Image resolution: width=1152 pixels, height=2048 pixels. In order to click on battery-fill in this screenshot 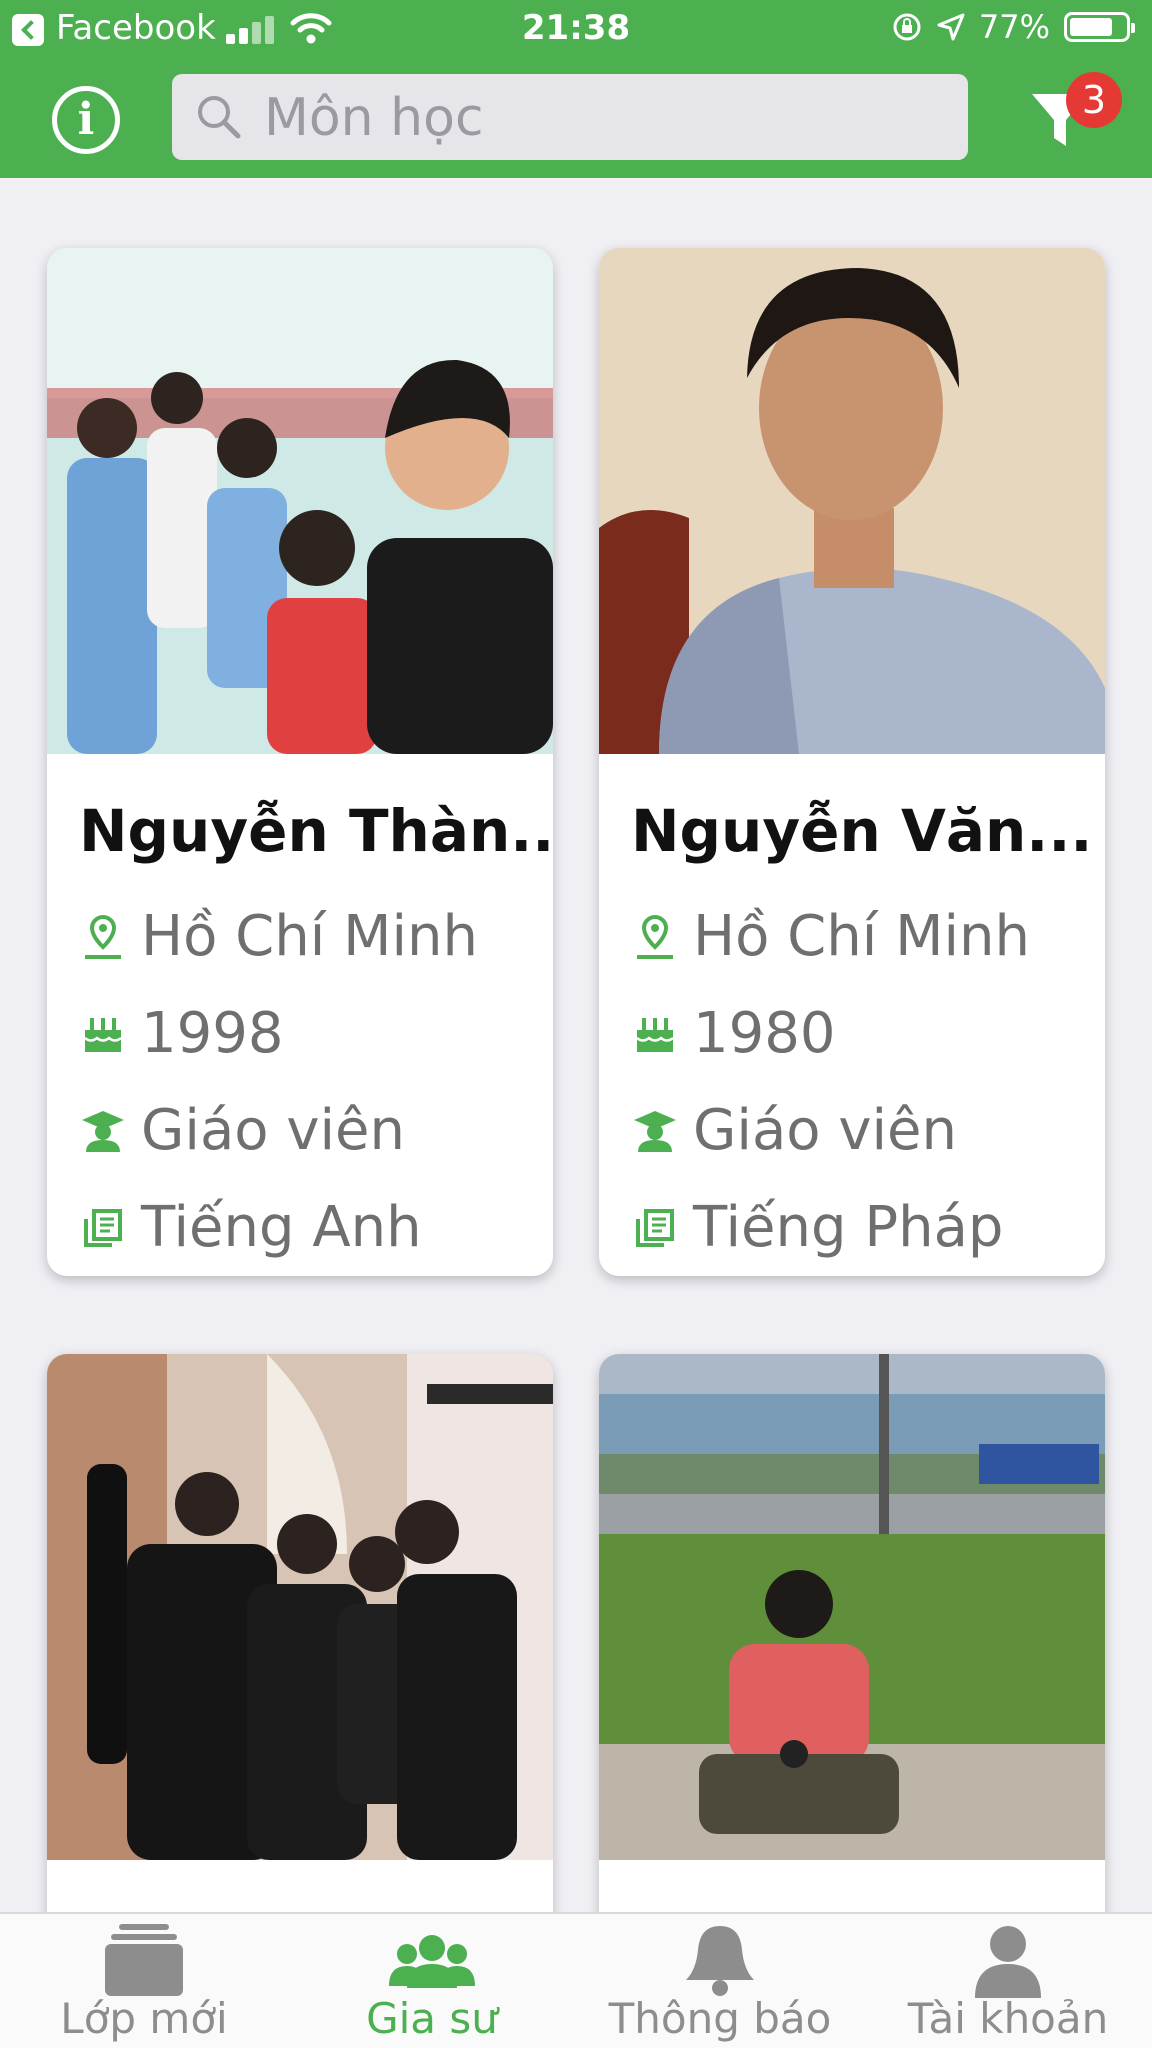, I will do `click(1091, 27)`.